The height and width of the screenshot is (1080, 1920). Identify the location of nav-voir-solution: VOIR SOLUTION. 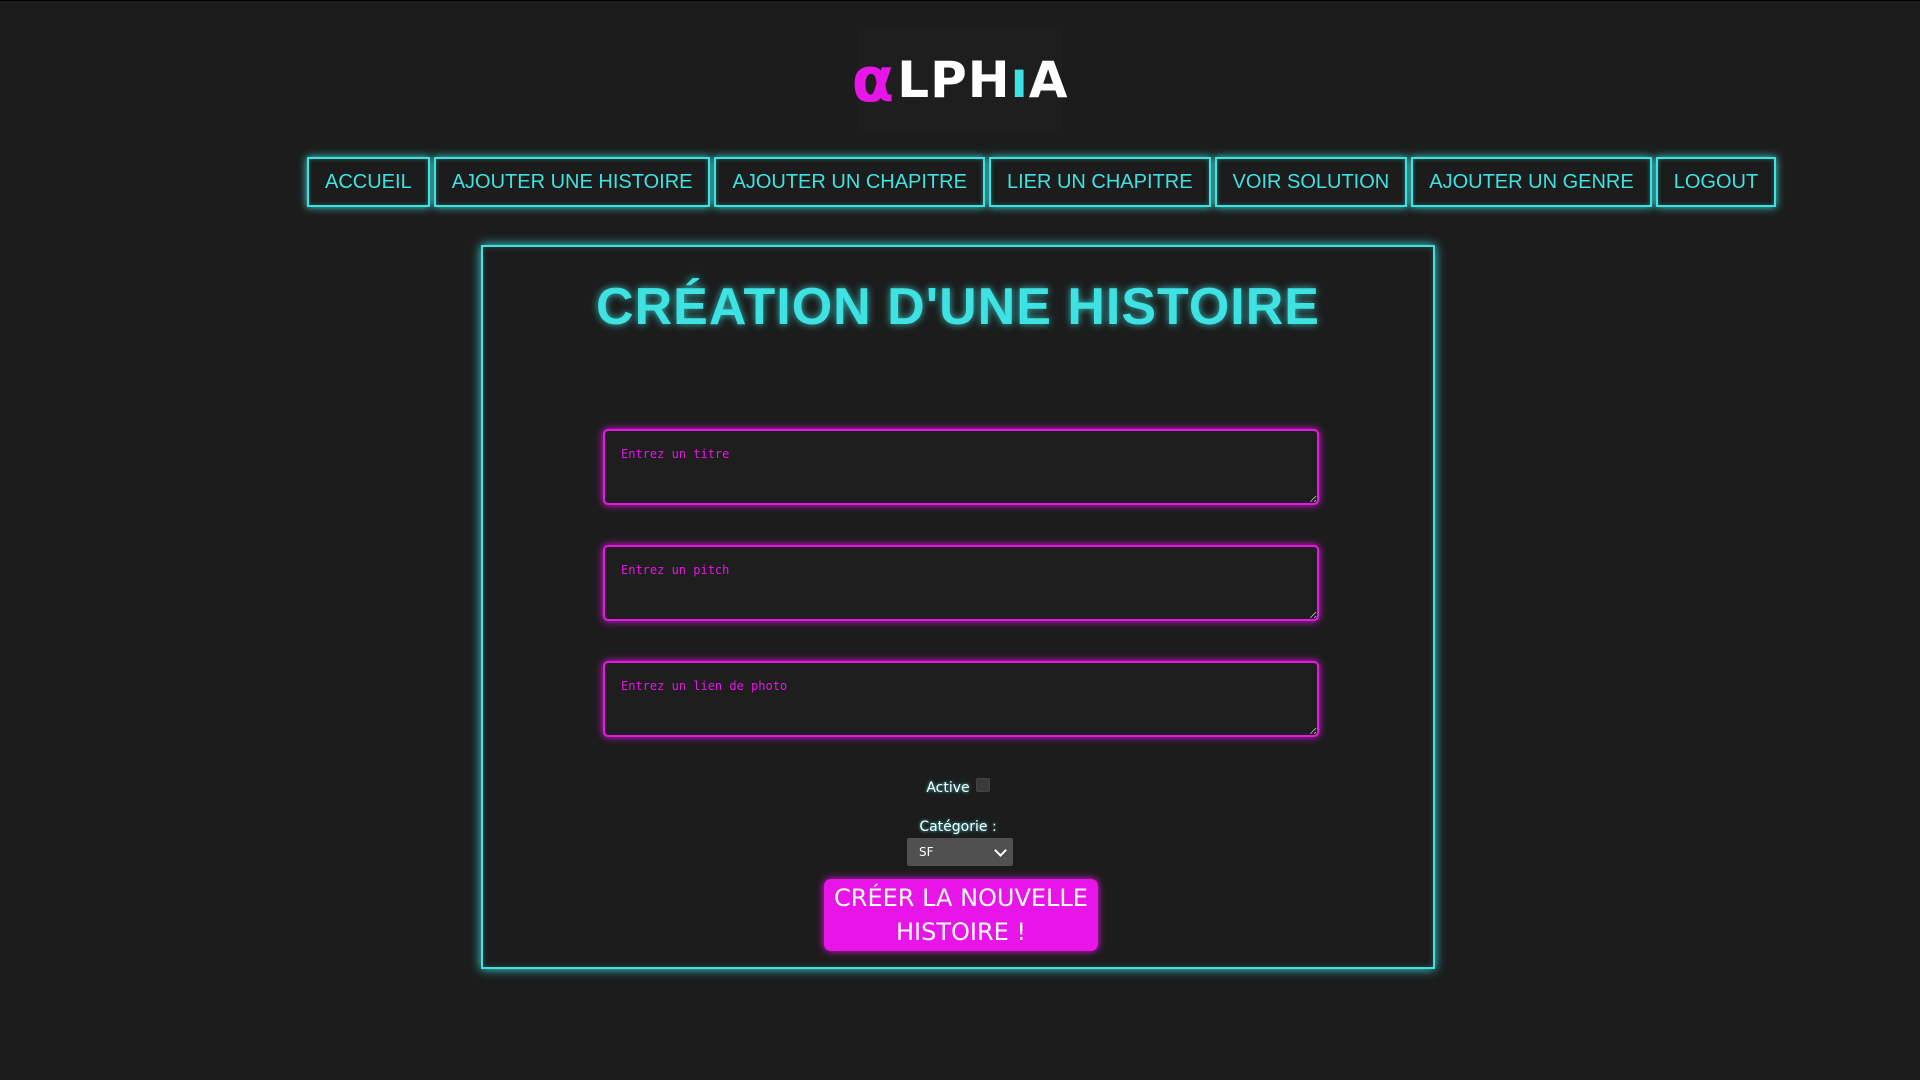
(1311, 182).